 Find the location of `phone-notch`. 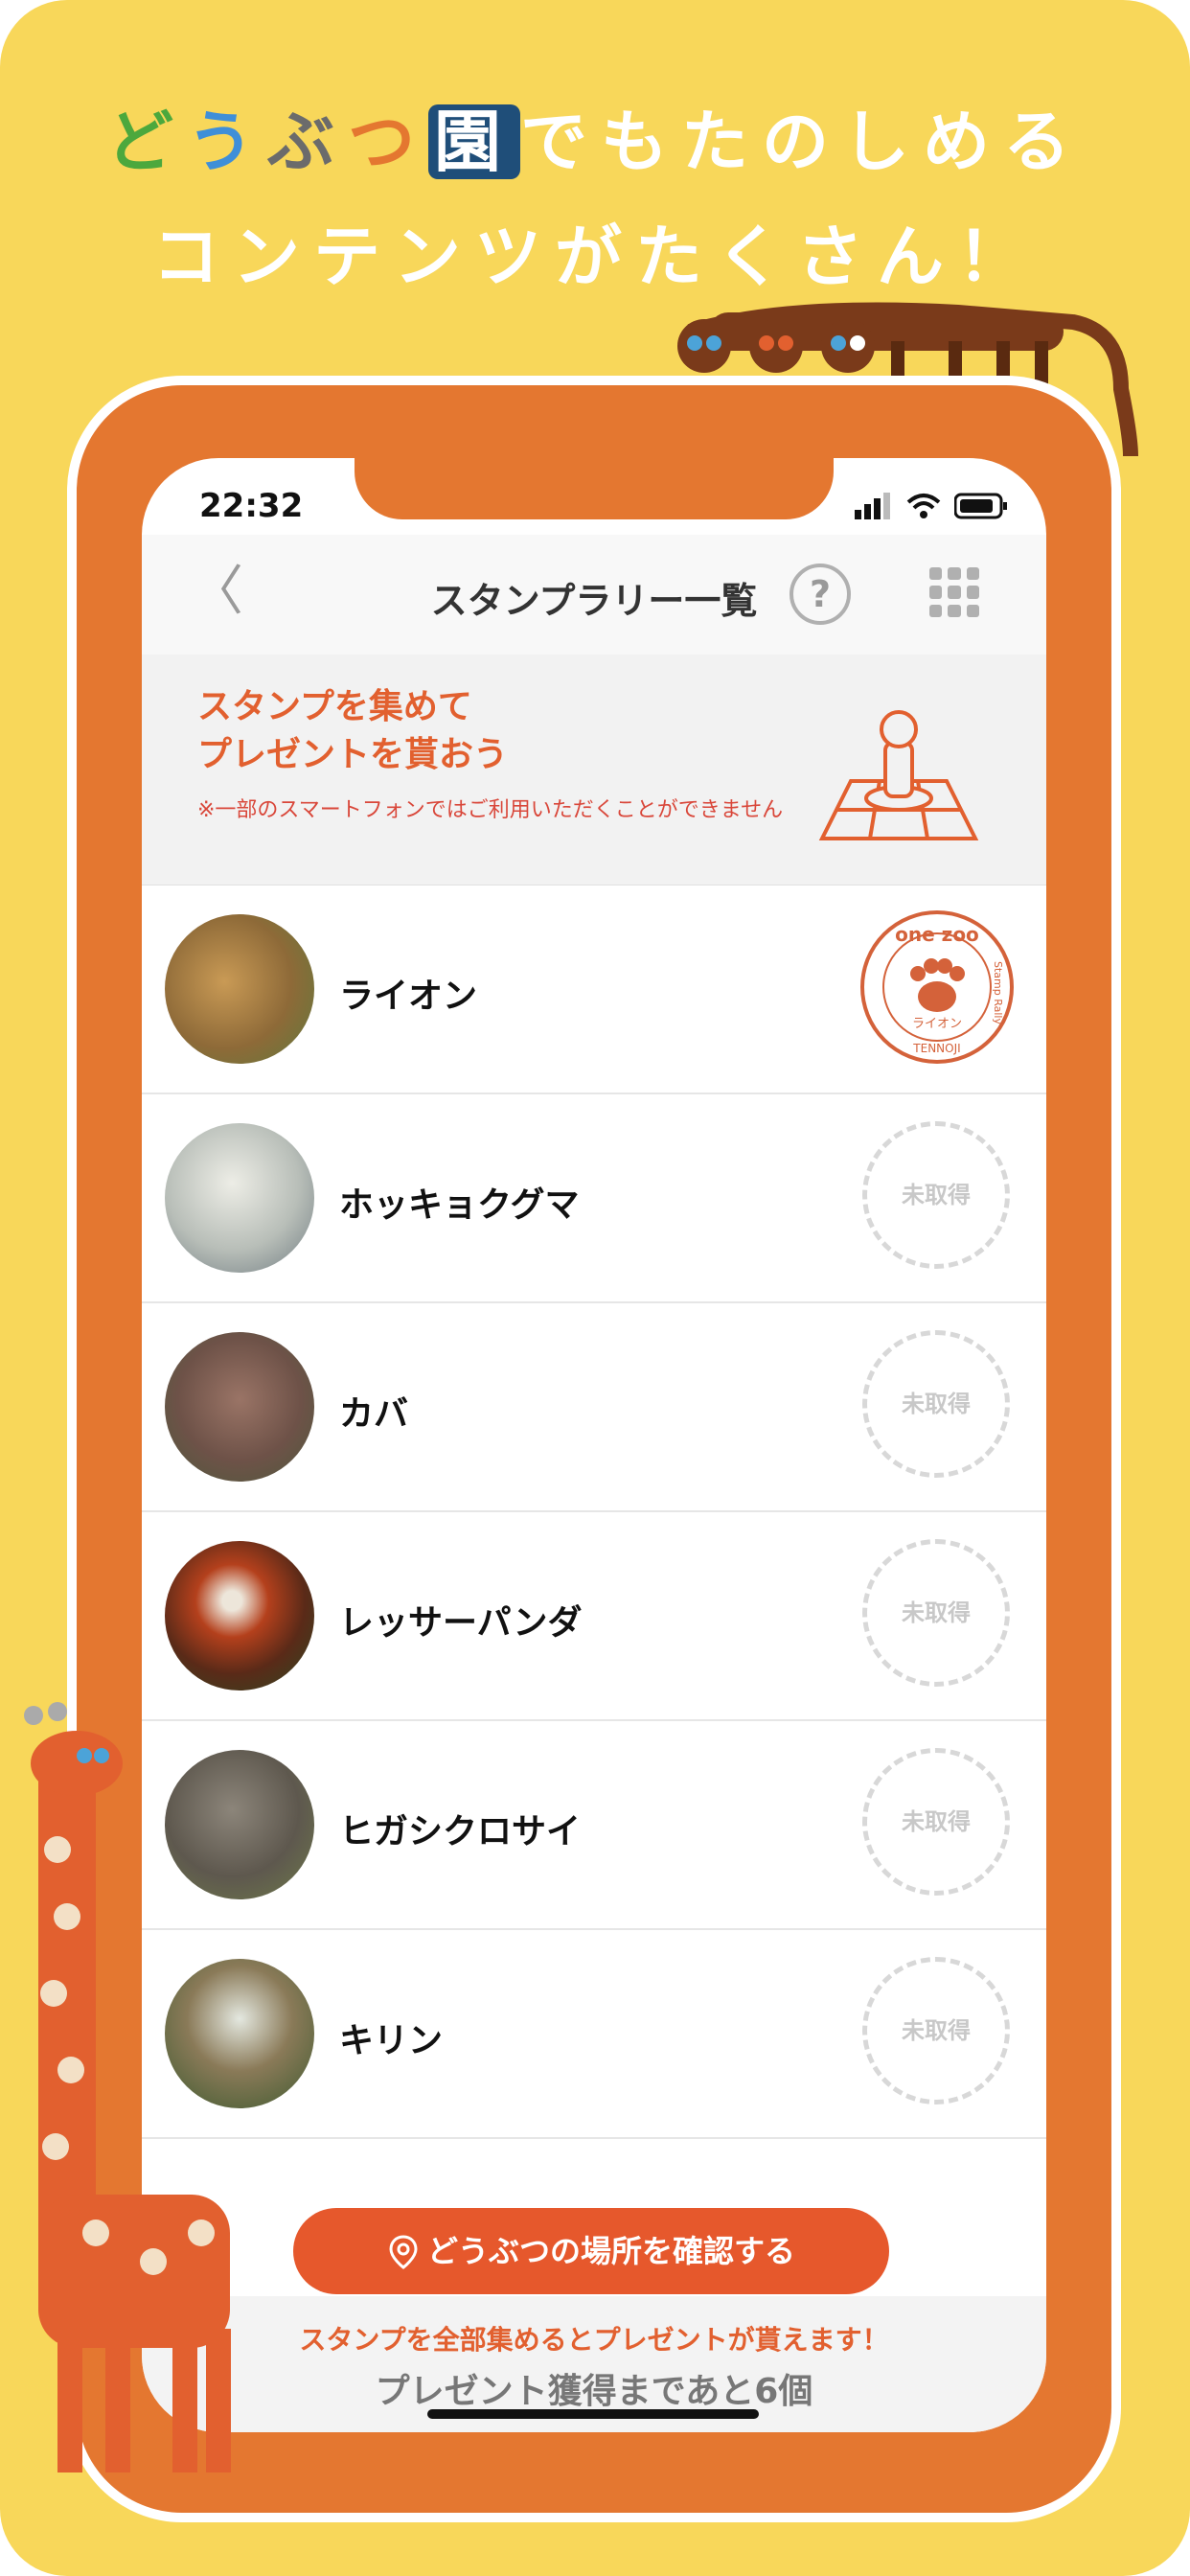

phone-notch is located at coordinates (594, 488).